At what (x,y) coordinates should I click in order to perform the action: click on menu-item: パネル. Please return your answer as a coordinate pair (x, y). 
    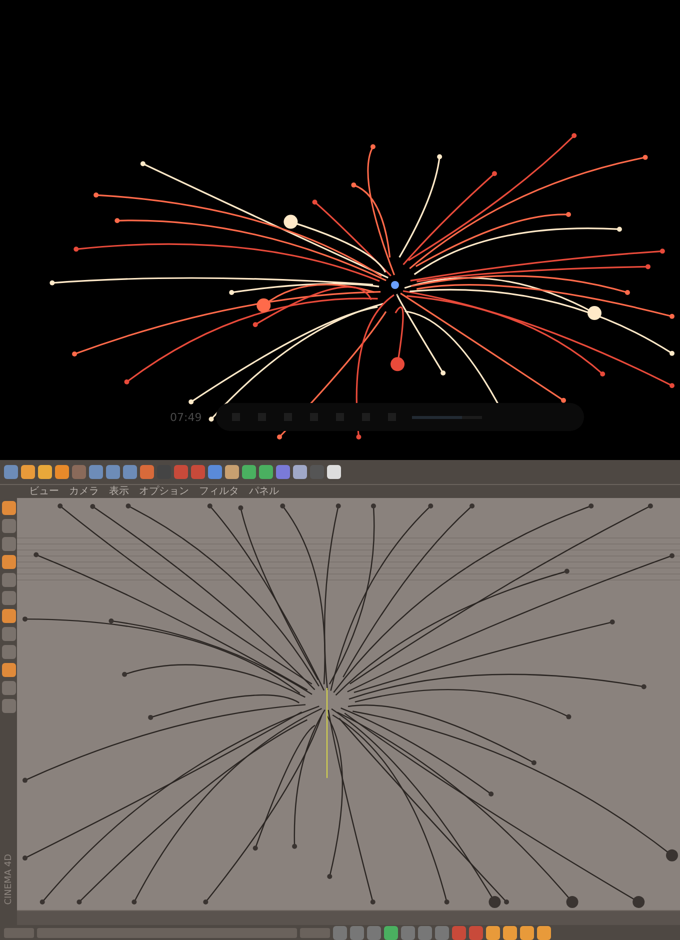
    Looking at the image, I should click on (264, 492).